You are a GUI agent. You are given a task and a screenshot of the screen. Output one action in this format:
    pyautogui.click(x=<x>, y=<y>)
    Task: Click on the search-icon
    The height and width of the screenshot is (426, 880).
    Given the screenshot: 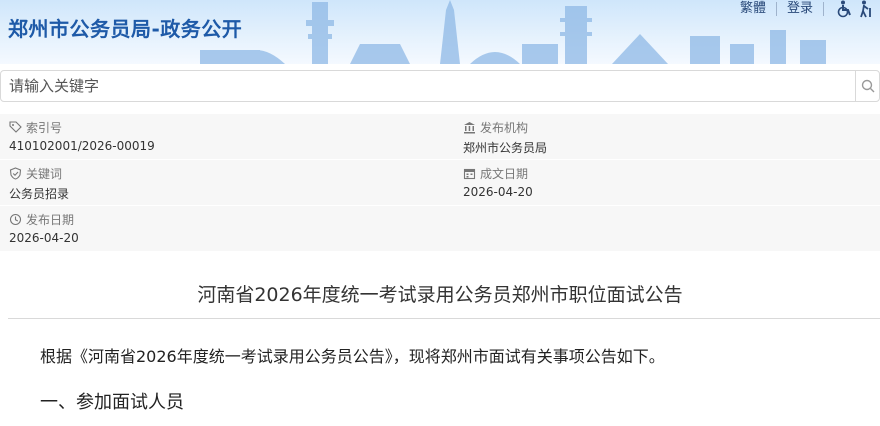 What is the action you would take?
    pyautogui.click(x=867, y=86)
    